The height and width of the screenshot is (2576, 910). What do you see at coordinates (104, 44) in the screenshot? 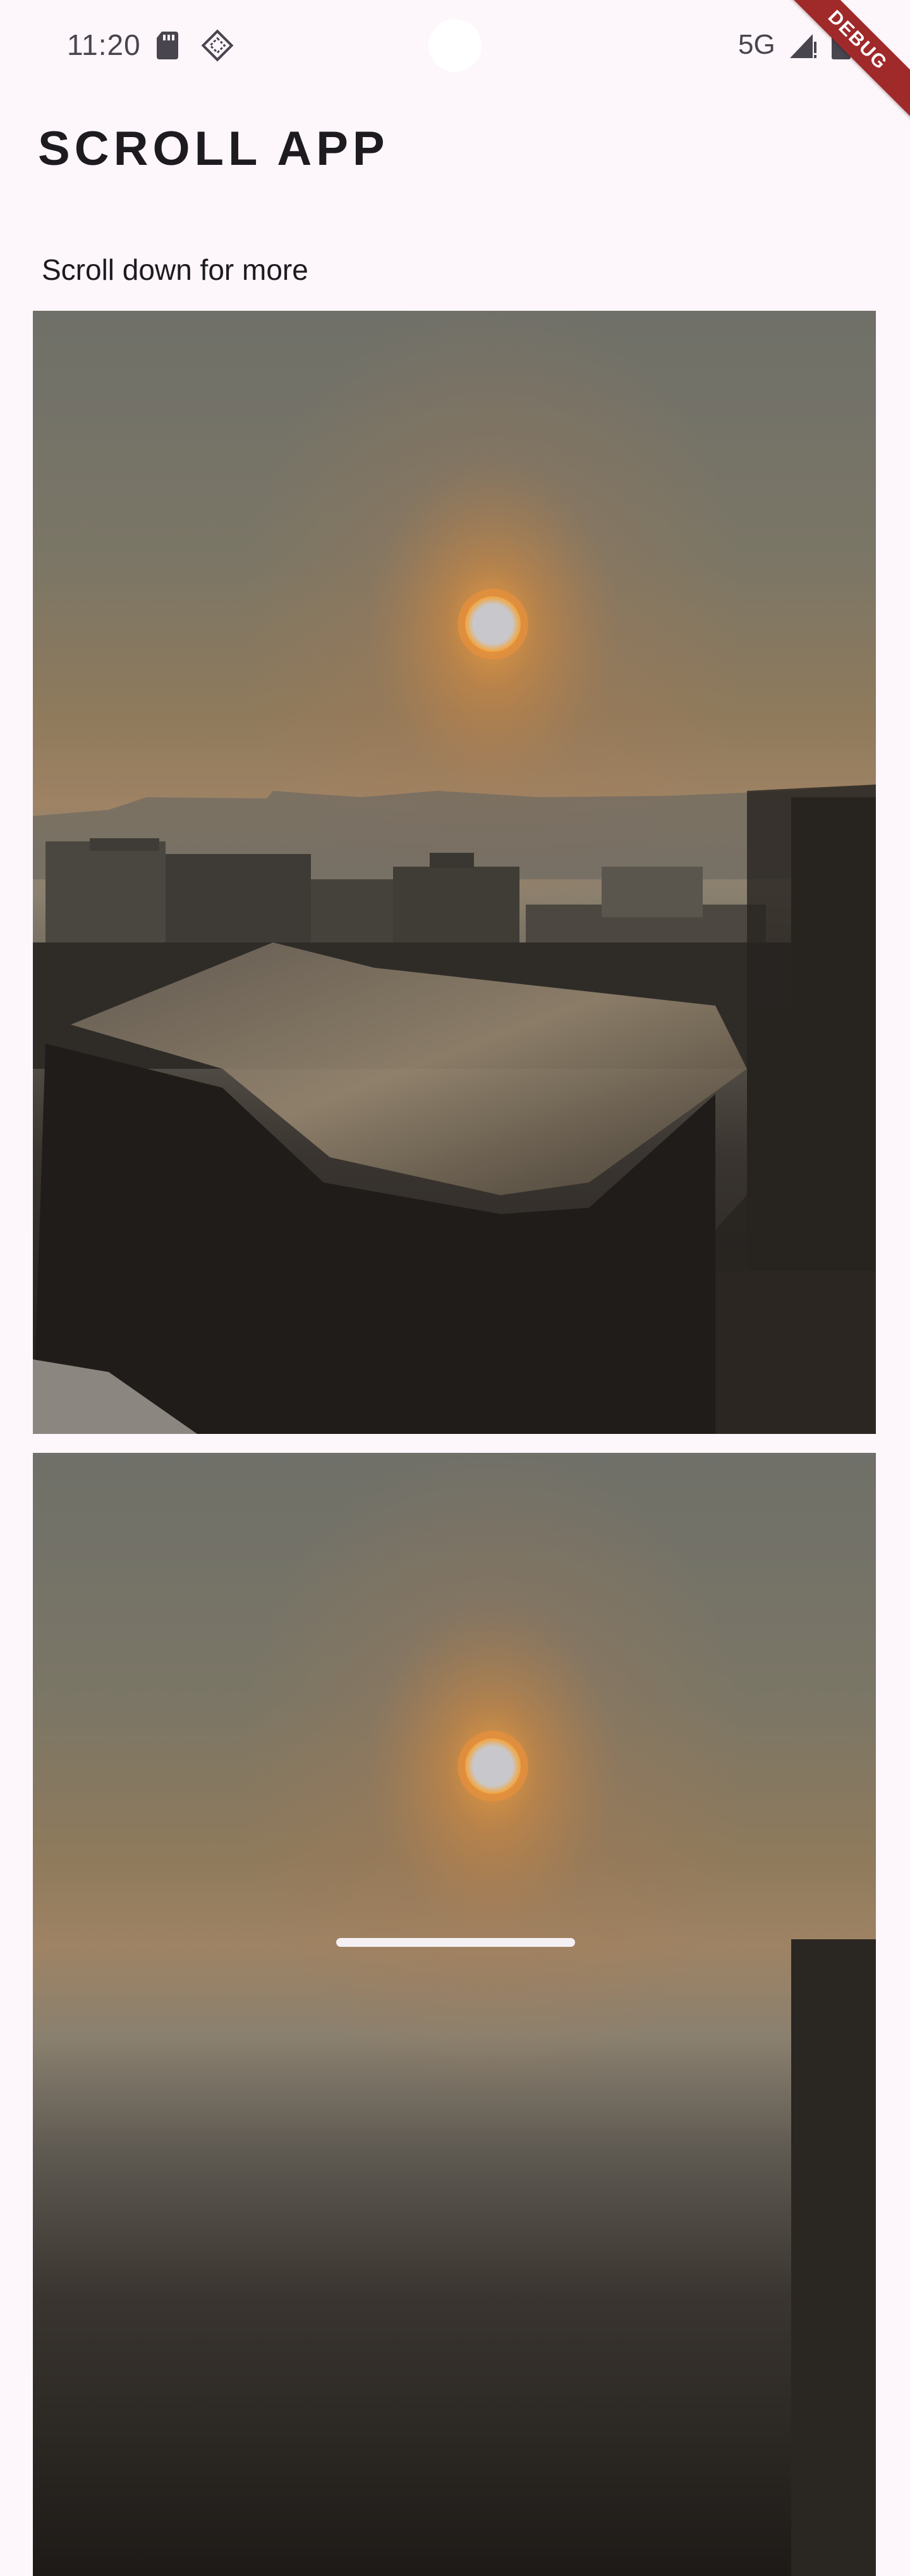
I see `status-time: 11:20` at bounding box center [104, 44].